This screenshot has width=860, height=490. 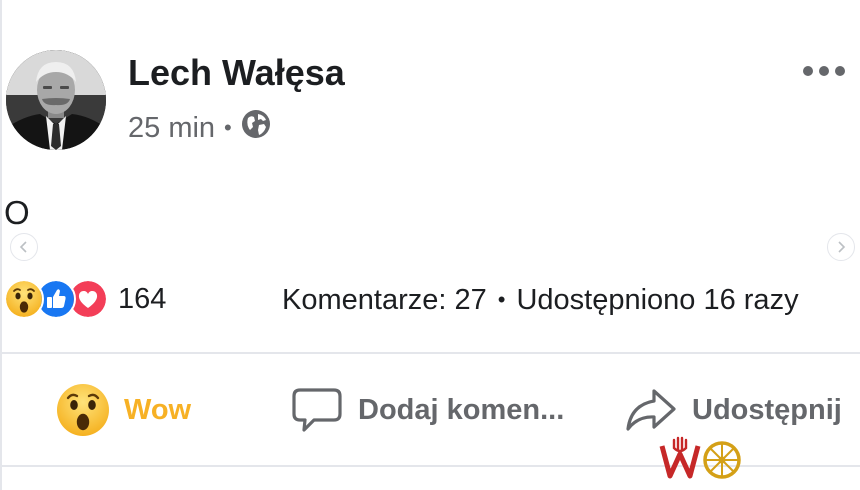 I want to click on wow-reaction-button: Wow, so click(x=123, y=410).